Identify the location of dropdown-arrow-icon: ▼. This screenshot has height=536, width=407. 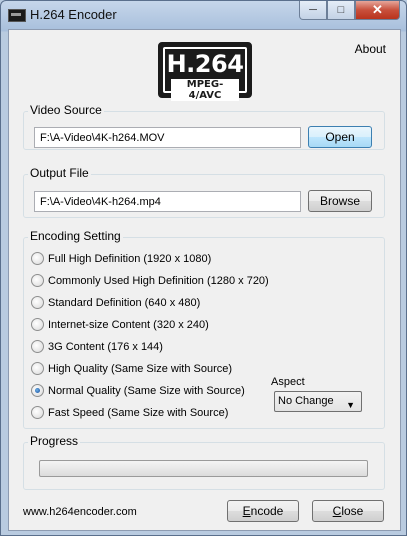
(350, 405).